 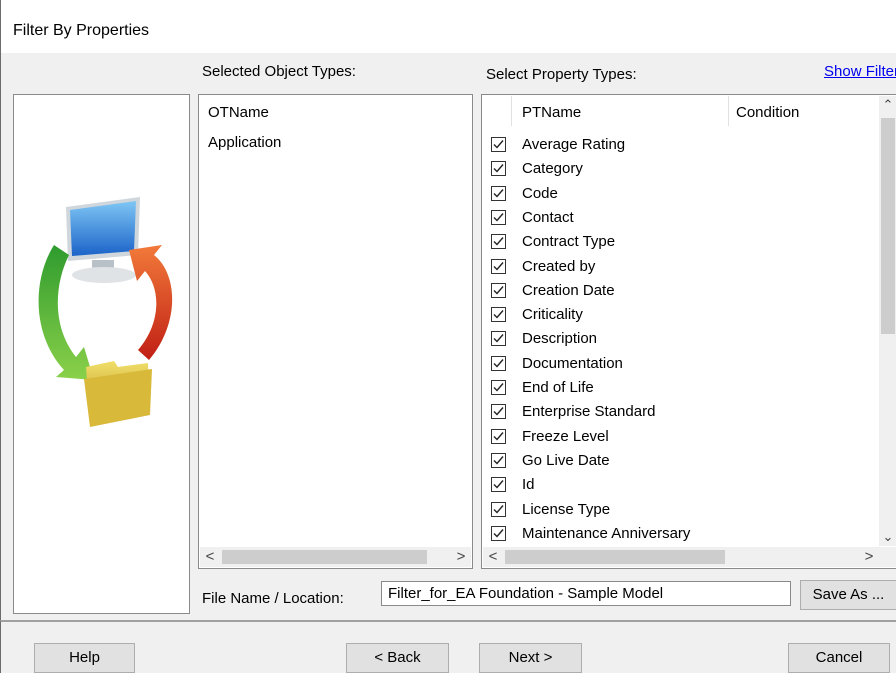 What do you see at coordinates (548, 217) in the screenshot?
I see `property-type-name: Contact` at bounding box center [548, 217].